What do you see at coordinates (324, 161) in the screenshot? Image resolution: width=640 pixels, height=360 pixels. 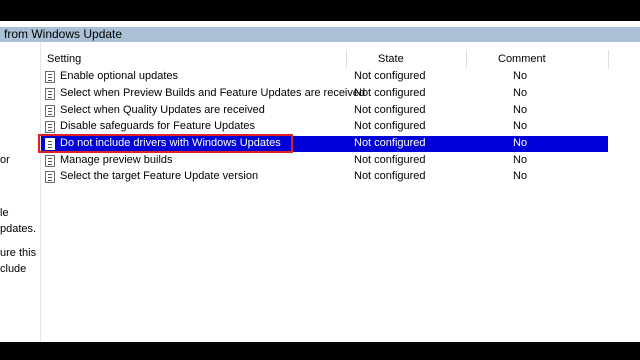 I see `table-row: Manage preview builds Not configured No` at bounding box center [324, 161].